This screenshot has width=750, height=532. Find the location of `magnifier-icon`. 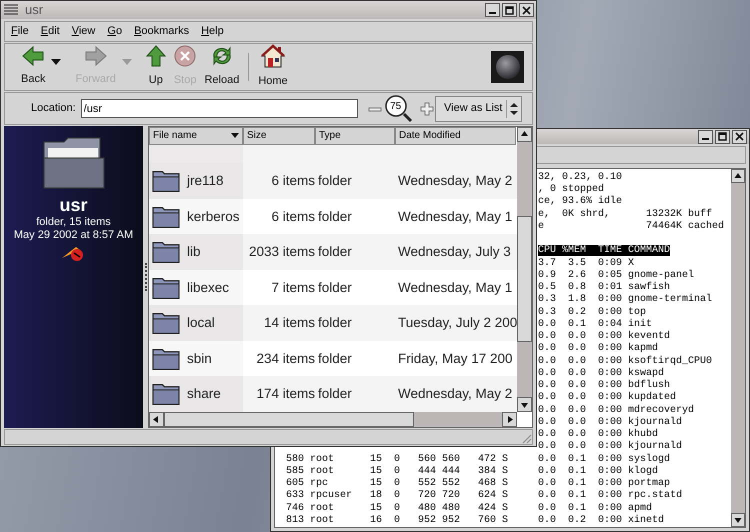

magnifier-icon is located at coordinates (399, 109).